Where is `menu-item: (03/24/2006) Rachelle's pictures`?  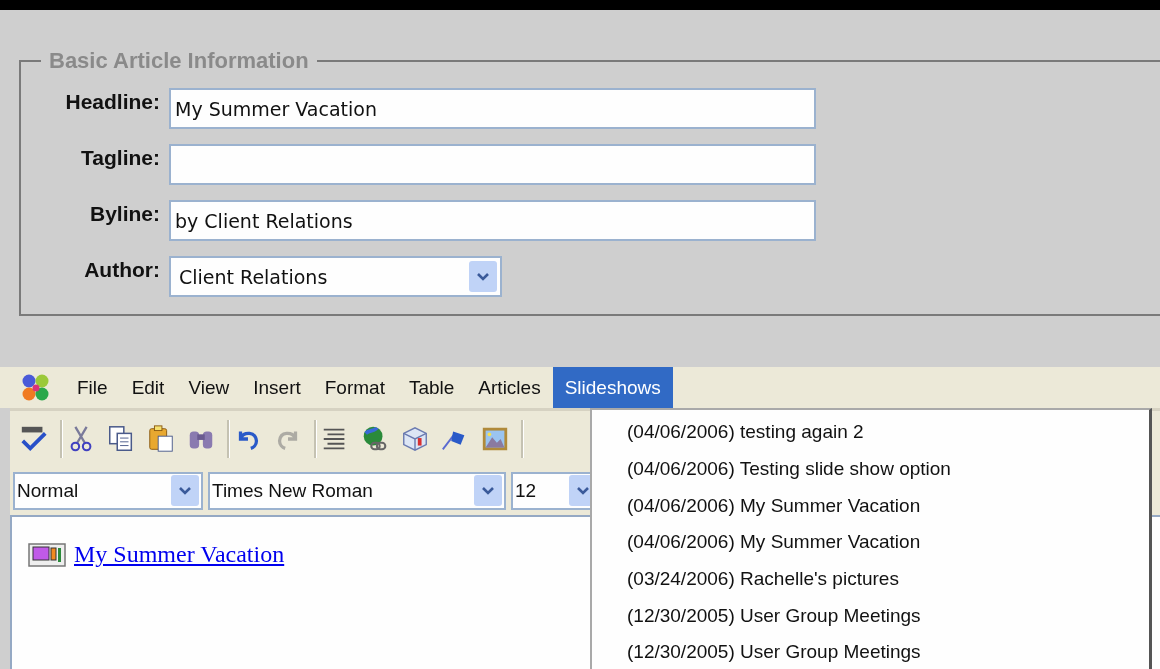 menu-item: (03/24/2006) Rachelle's pictures is located at coordinates (870, 579).